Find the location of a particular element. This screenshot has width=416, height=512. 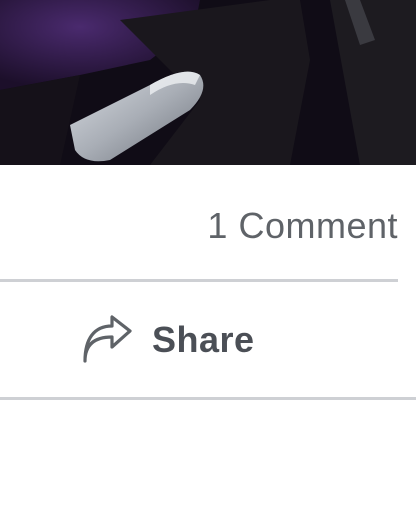

comment-count-link: 1 Comment is located at coordinates (302, 226).